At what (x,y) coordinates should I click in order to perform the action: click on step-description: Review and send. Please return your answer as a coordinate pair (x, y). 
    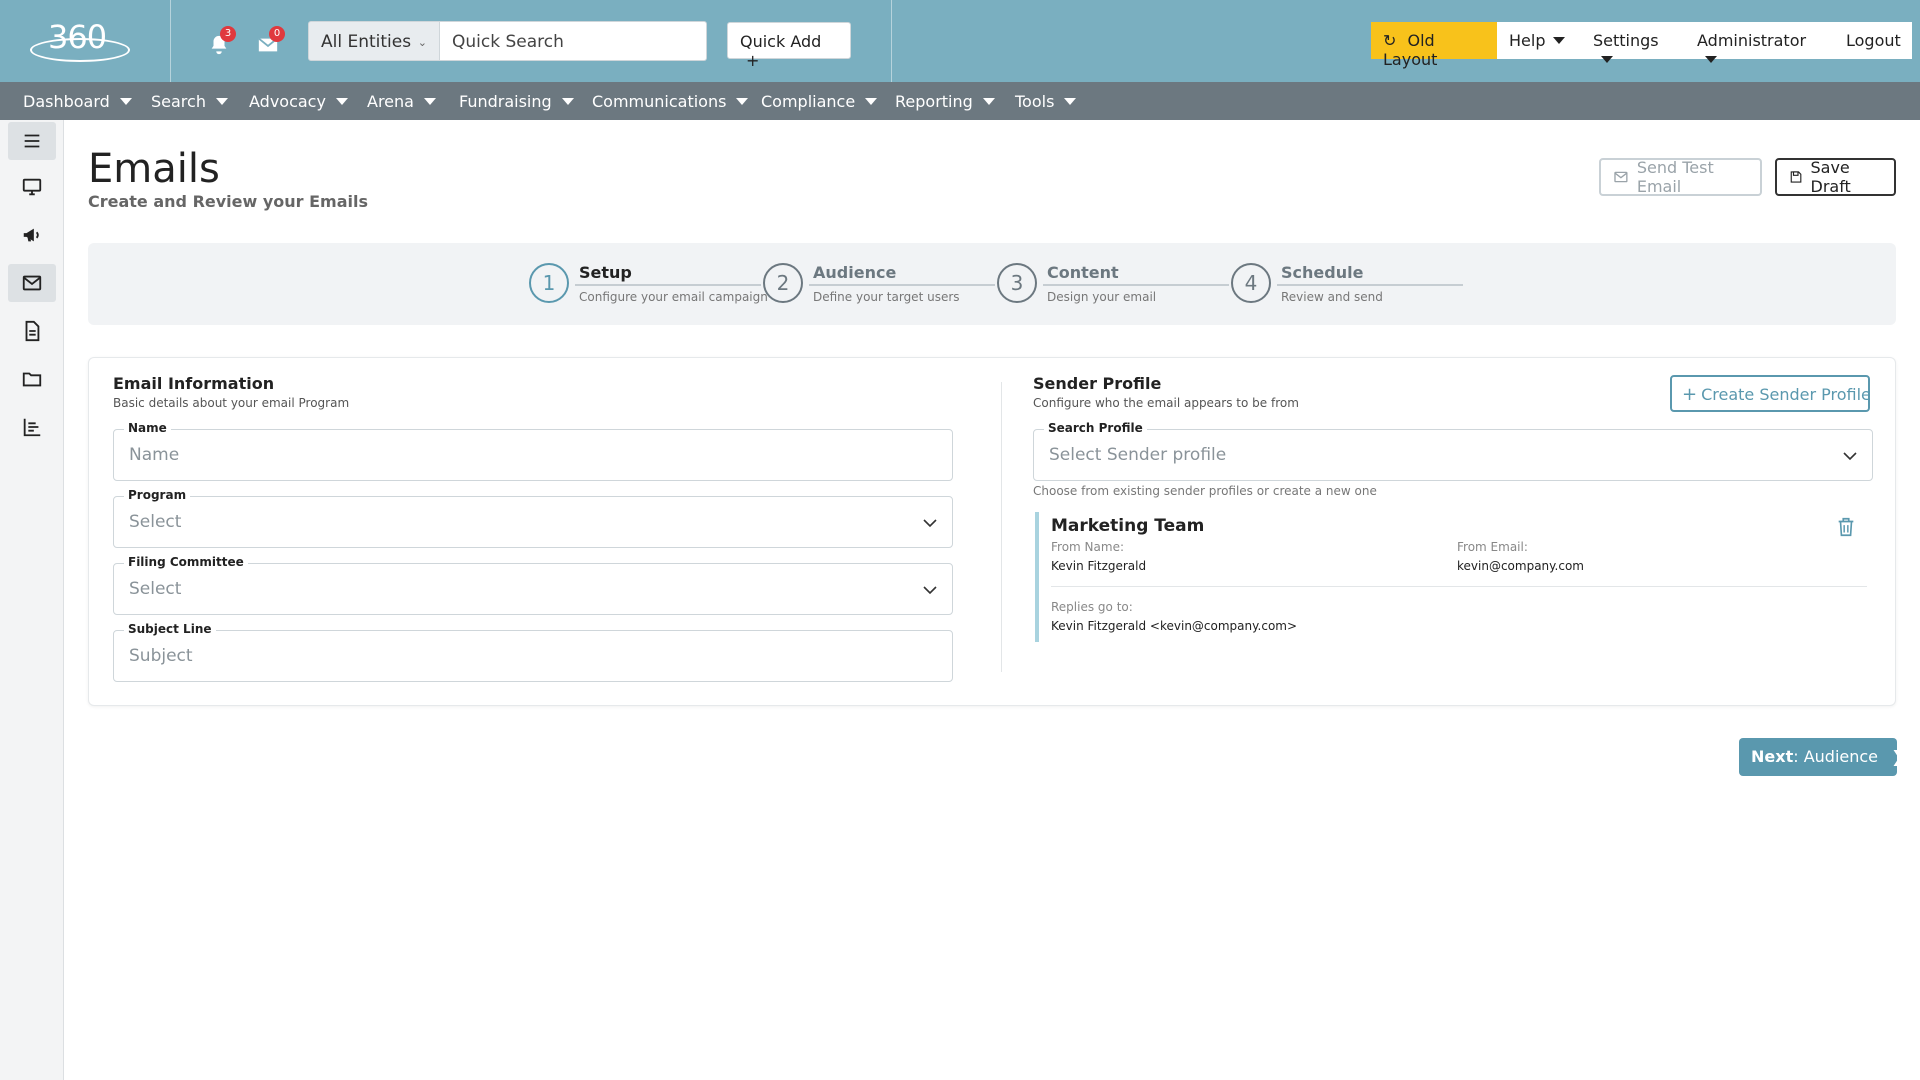
    Looking at the image, I should click on (1332, 297).